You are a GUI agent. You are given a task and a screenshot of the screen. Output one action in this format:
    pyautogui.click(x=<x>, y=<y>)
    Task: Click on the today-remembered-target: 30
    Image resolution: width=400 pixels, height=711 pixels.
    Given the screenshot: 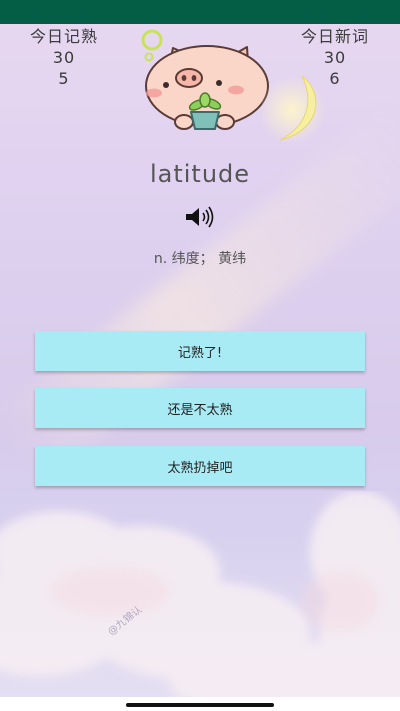 What is the action you would take?
    pyautogui.click(x=64, y=57)
    